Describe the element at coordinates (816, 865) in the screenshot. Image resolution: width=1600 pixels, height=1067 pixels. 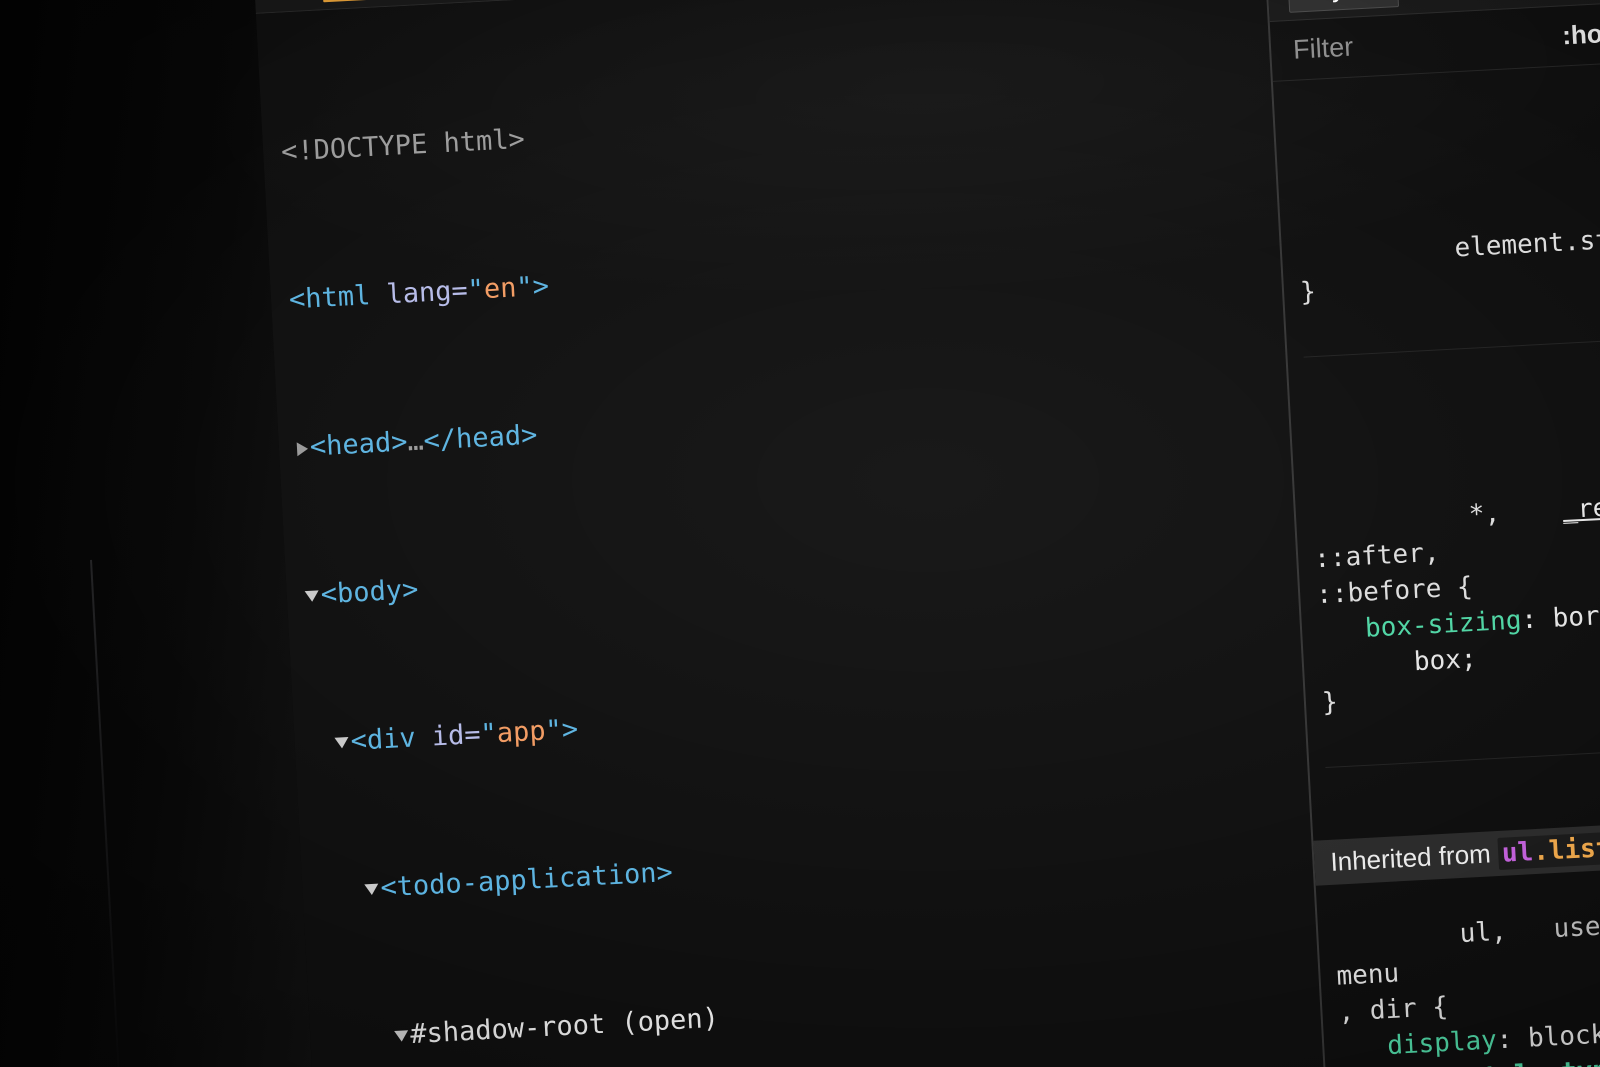
I see `dom-line-todo-application: <todo-application>` at that location.